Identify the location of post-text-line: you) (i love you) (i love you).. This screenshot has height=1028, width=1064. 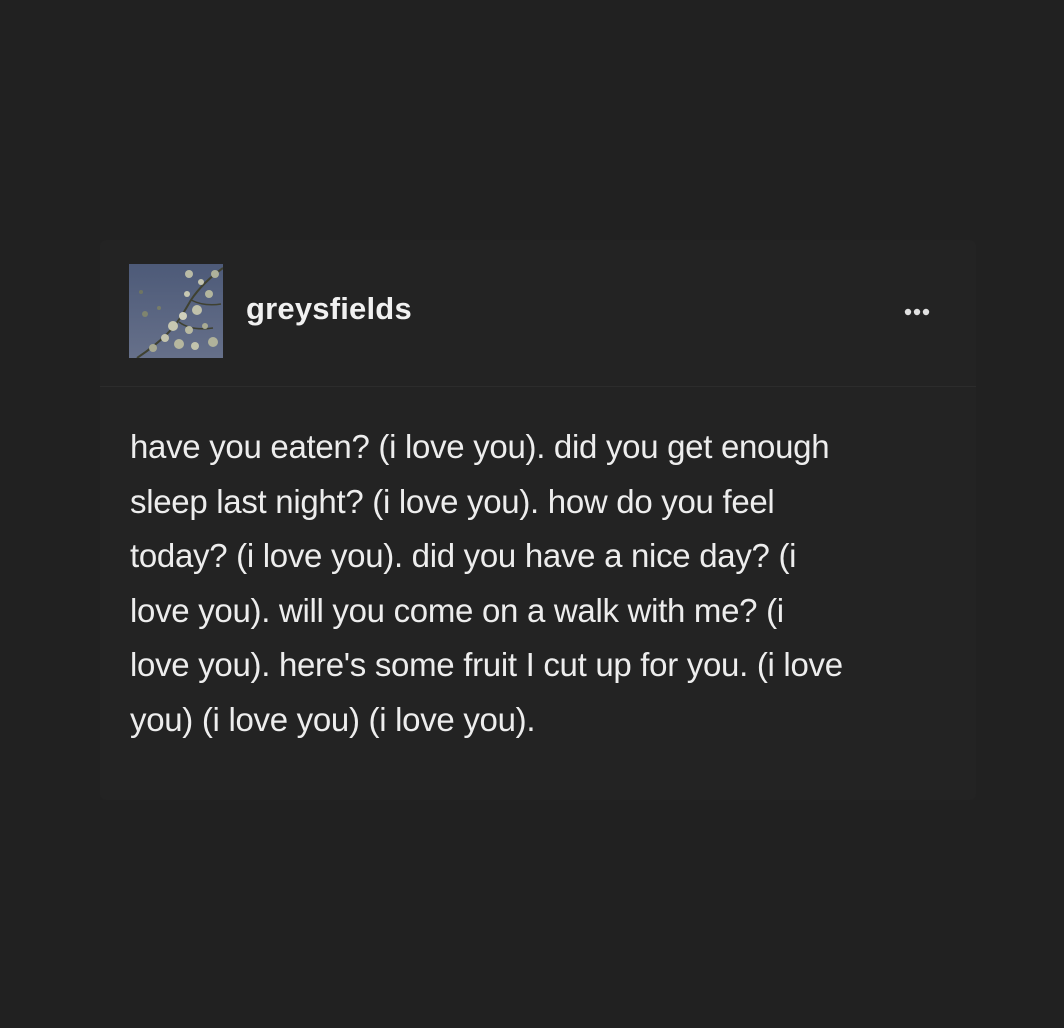
(333, 719).